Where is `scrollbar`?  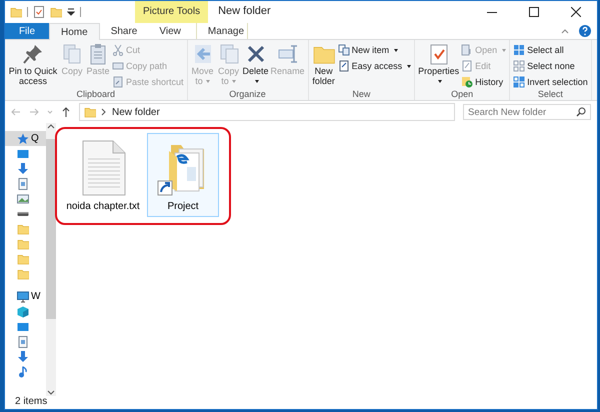 scrollbar is located at coordinates (51, 259).